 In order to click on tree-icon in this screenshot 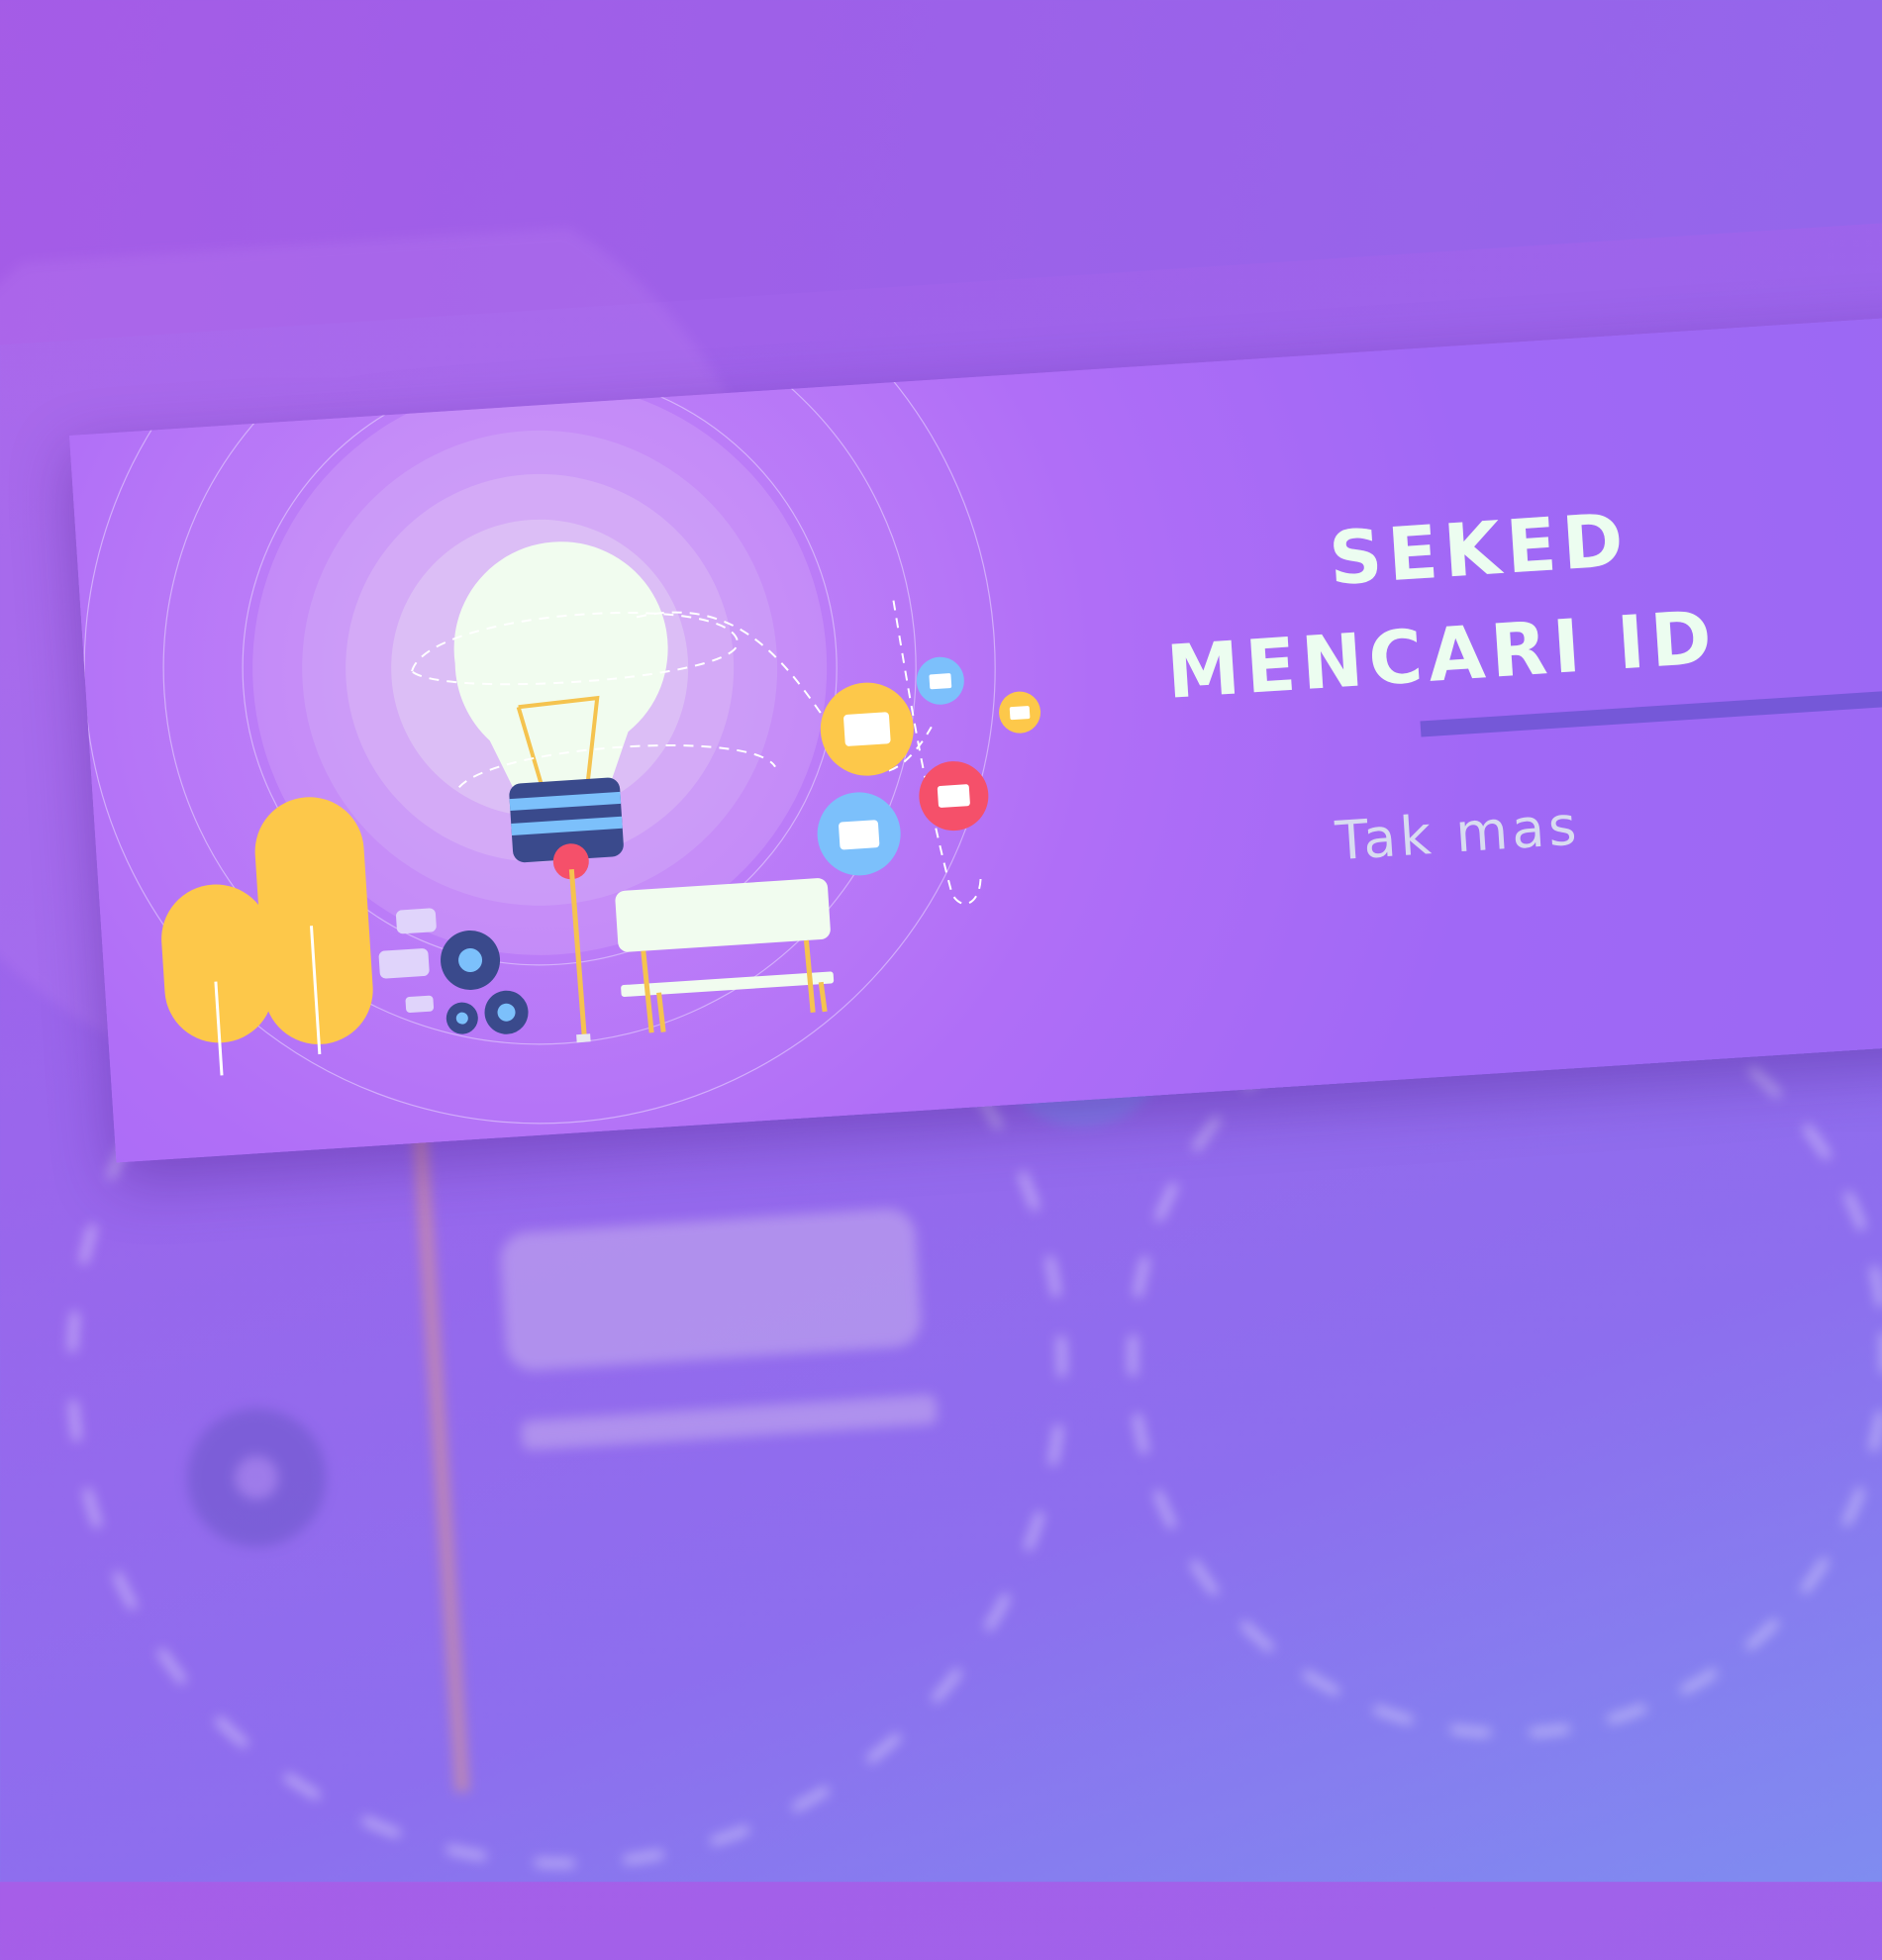, I will do `click(267, 936)`.